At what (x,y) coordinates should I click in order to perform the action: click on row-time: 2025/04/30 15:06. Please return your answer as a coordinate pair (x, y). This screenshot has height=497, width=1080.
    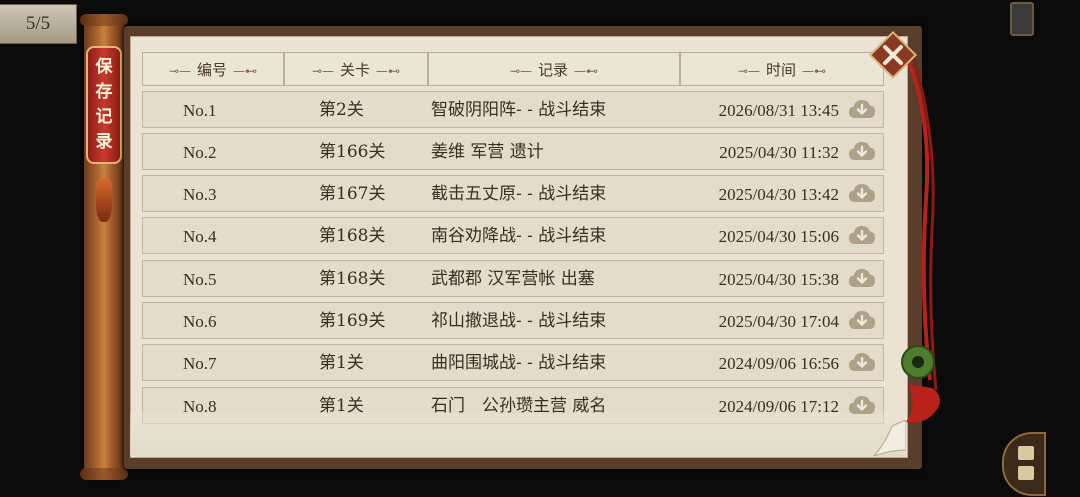
    Looking at the image, I should click on (778, 236).